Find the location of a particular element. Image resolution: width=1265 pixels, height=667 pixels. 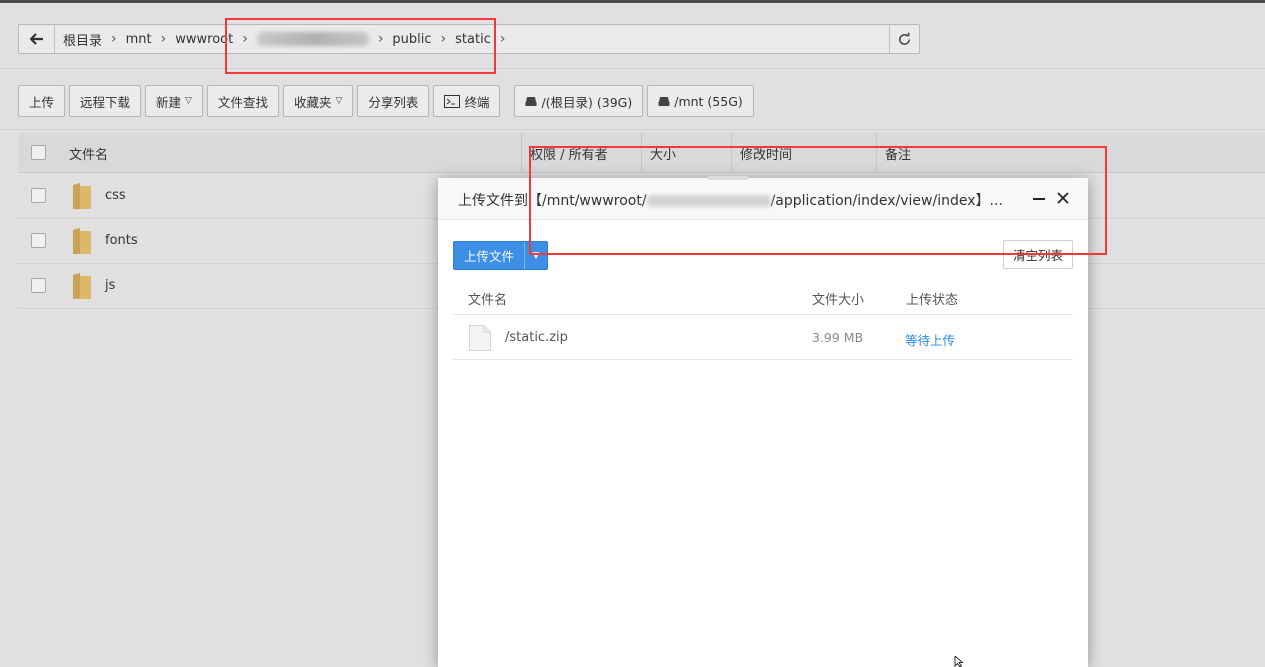

back-button is located at coordinates (37, 39).